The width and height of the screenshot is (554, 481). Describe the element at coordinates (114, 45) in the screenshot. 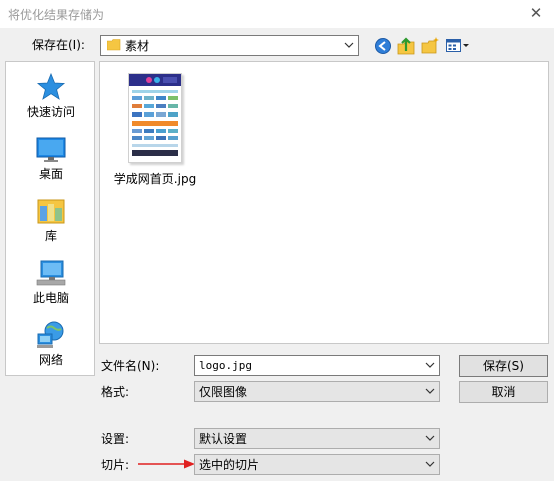

I see `folder-icon` at that location.